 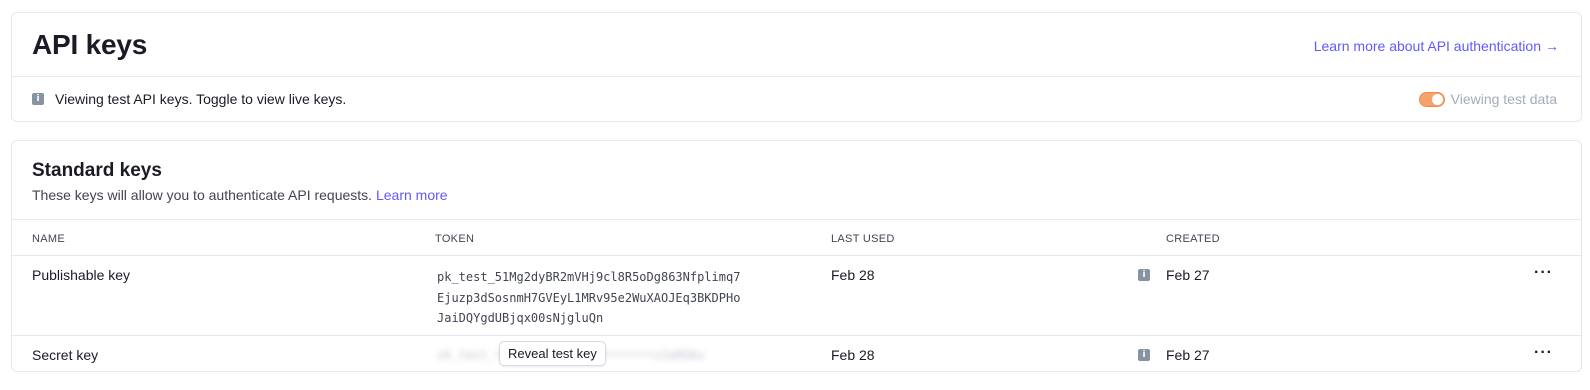 I want to click on learn-more-api-auth-label: Learn more about API authentication, so click(x=1427, y=46).